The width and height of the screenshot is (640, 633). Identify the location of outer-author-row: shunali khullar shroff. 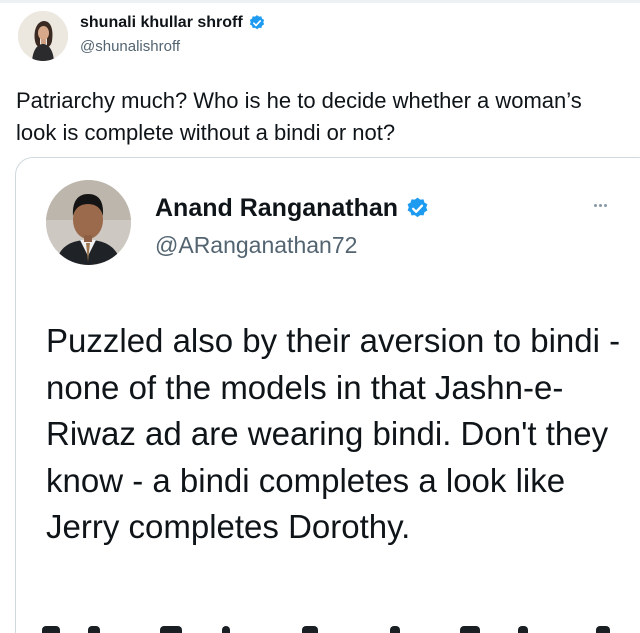
(173, 23).